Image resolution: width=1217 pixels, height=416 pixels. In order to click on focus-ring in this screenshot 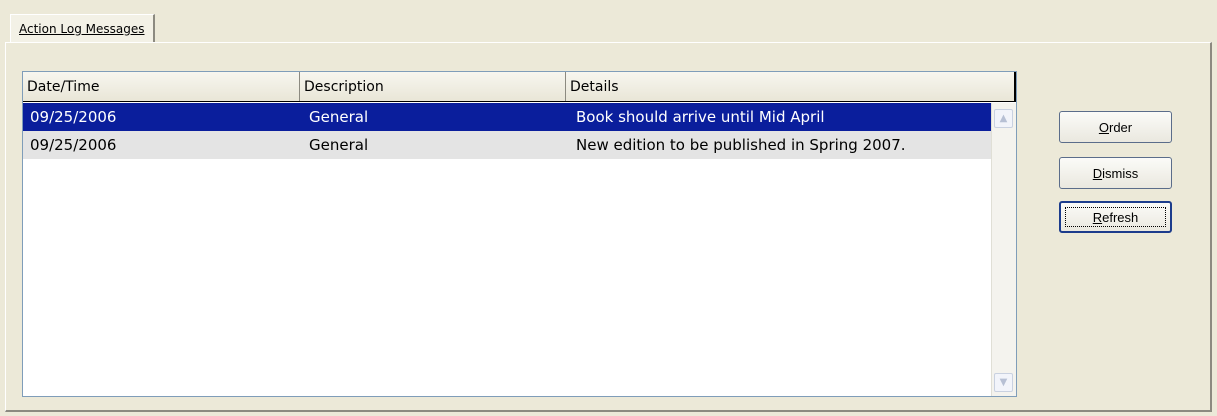, I will do `click(1115, 217)`.